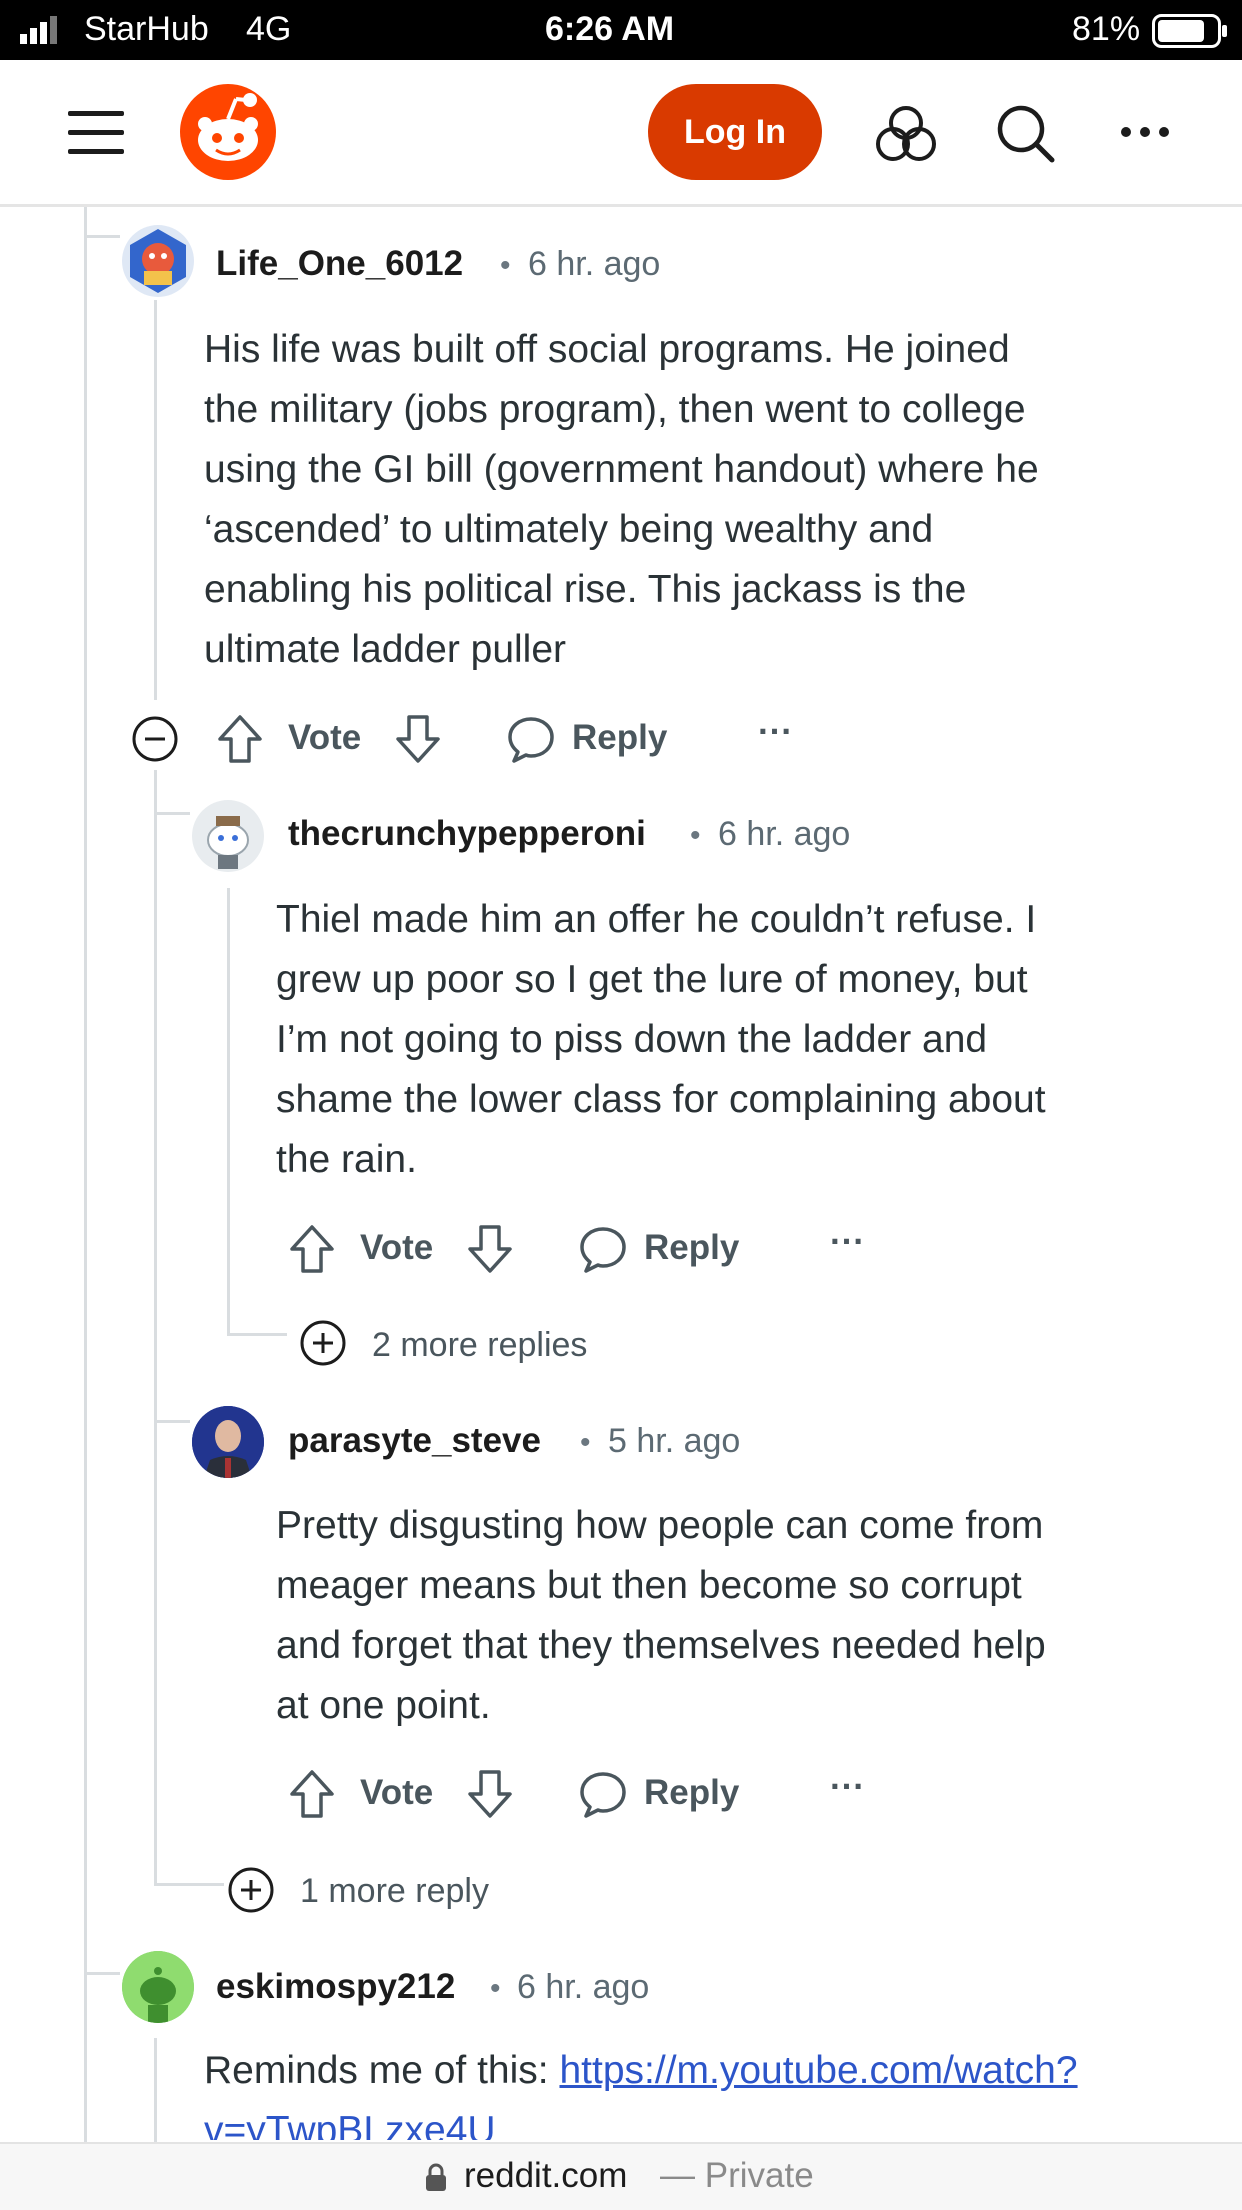  Describe the element at coordinates (228, 132) in the screenshot. I see `reddit-logo` at that location.